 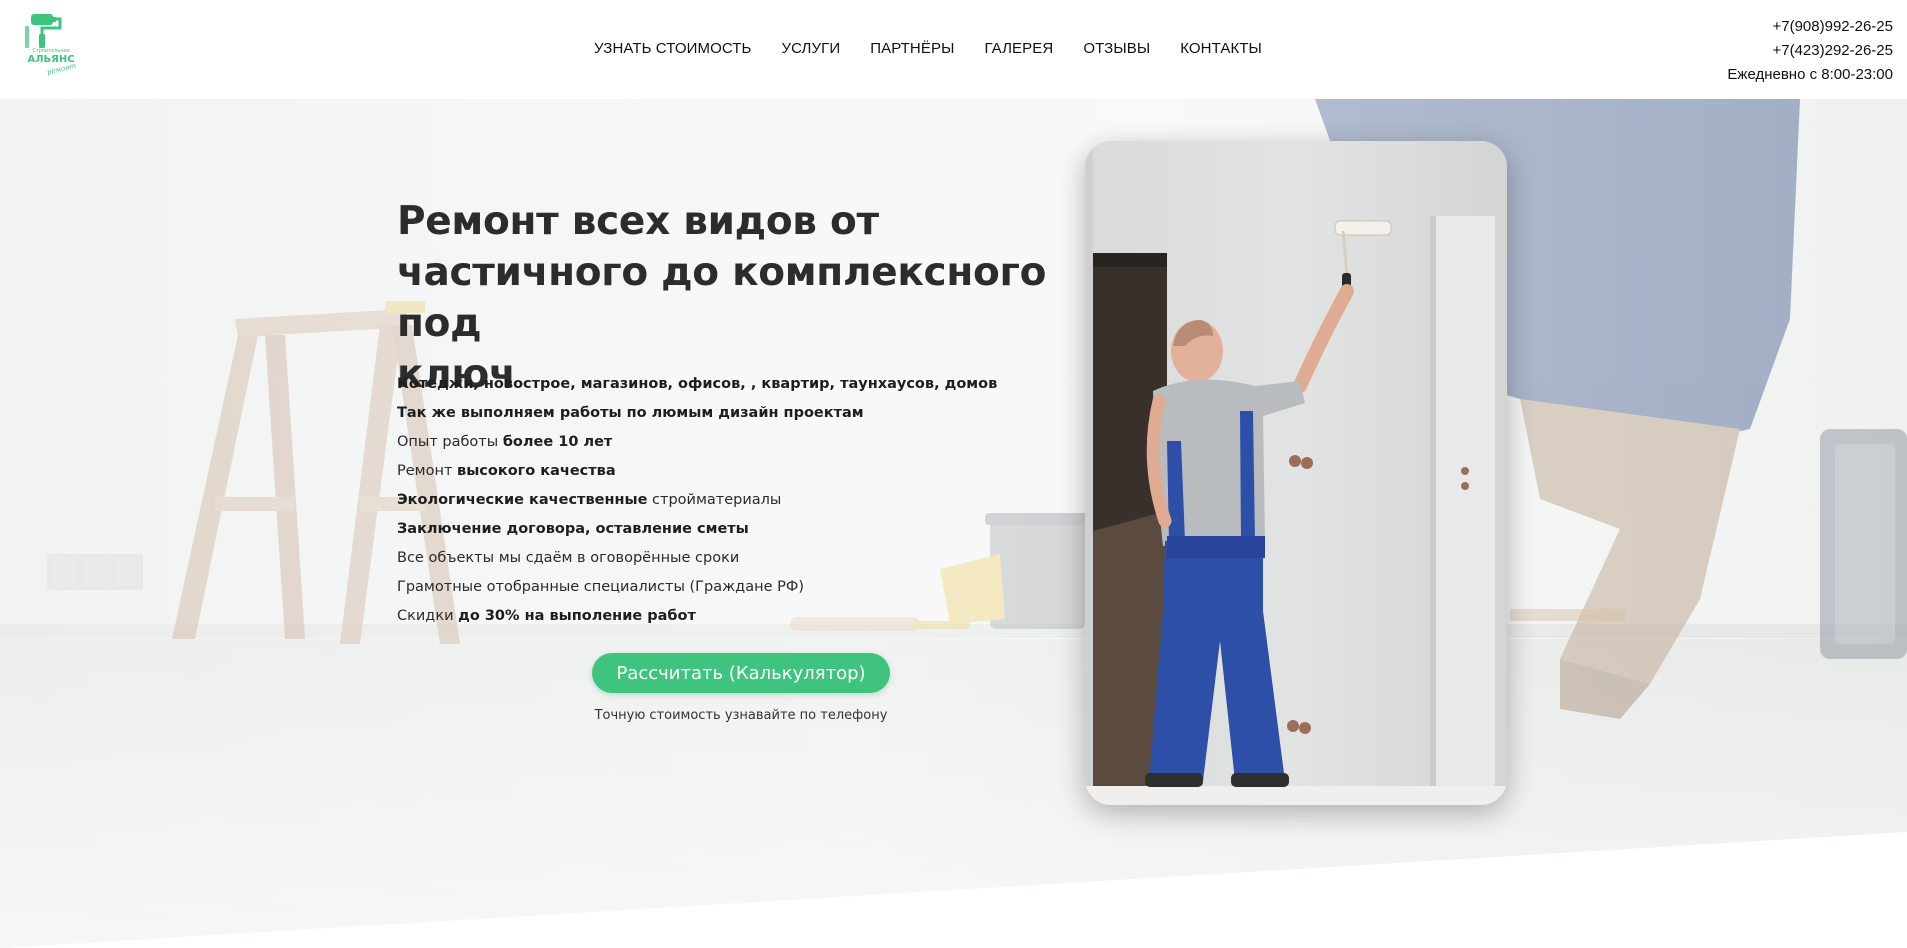 I want to click on nav-item-contacts: КОНТАКТЫ, so click(x=1221, y=48).